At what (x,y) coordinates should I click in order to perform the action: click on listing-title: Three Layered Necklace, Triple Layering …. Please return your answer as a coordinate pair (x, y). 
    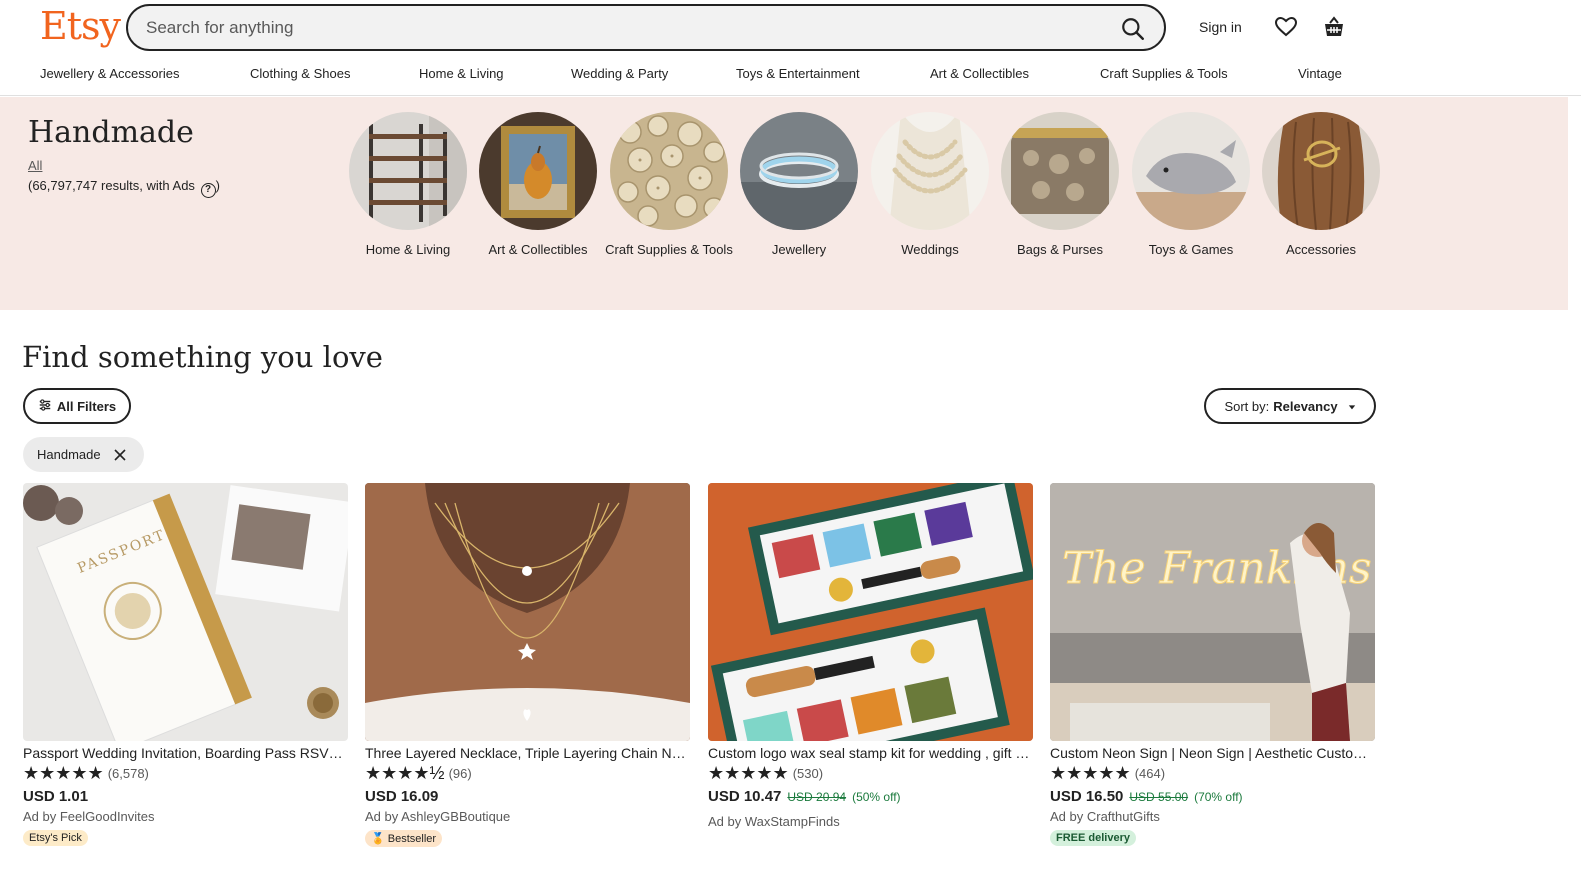
    Looking at the image, I should click on (526, 753).